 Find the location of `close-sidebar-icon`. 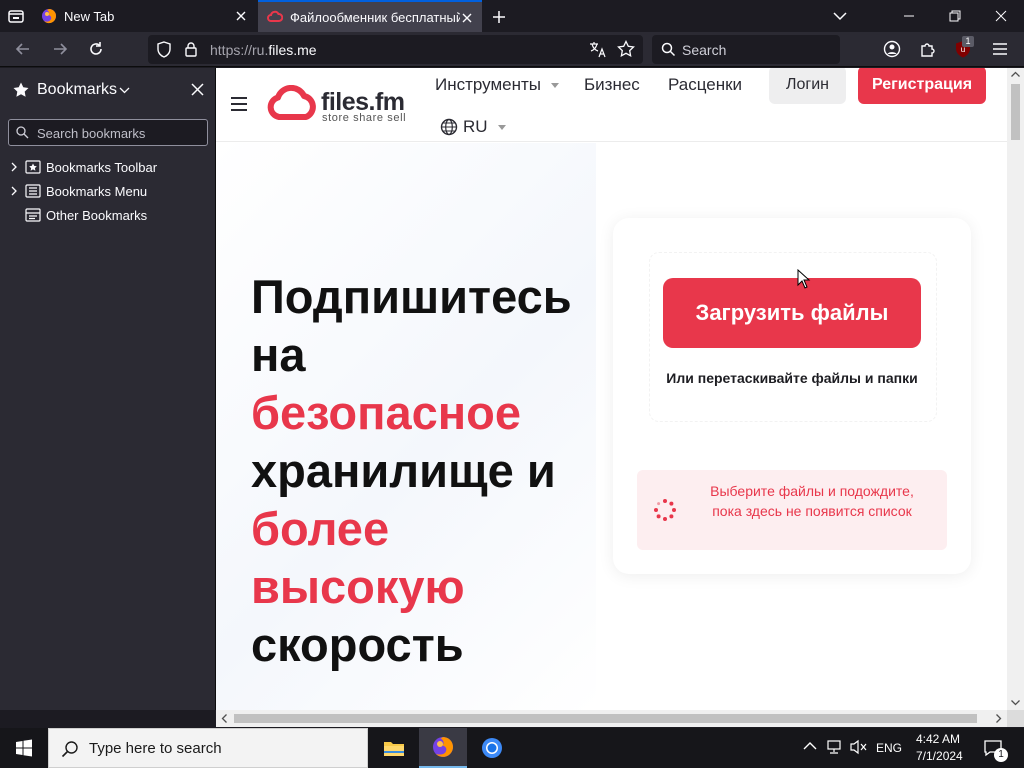

close-sidebar-icon is located at coordinates (197, 89).